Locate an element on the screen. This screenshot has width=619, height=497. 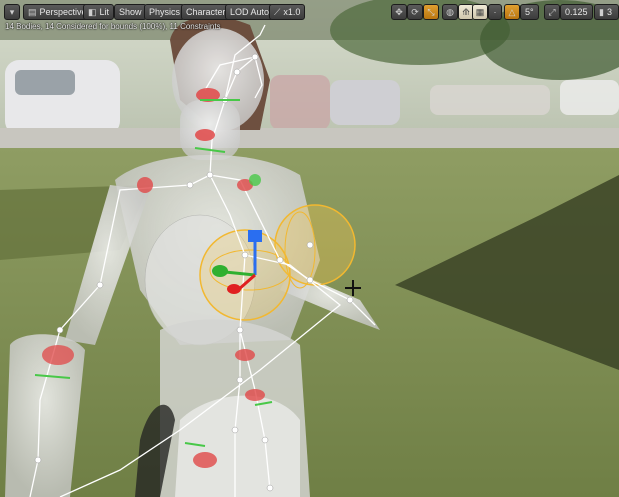
rotate-mode-button: ⟳ is located at coordinates (415, 12).